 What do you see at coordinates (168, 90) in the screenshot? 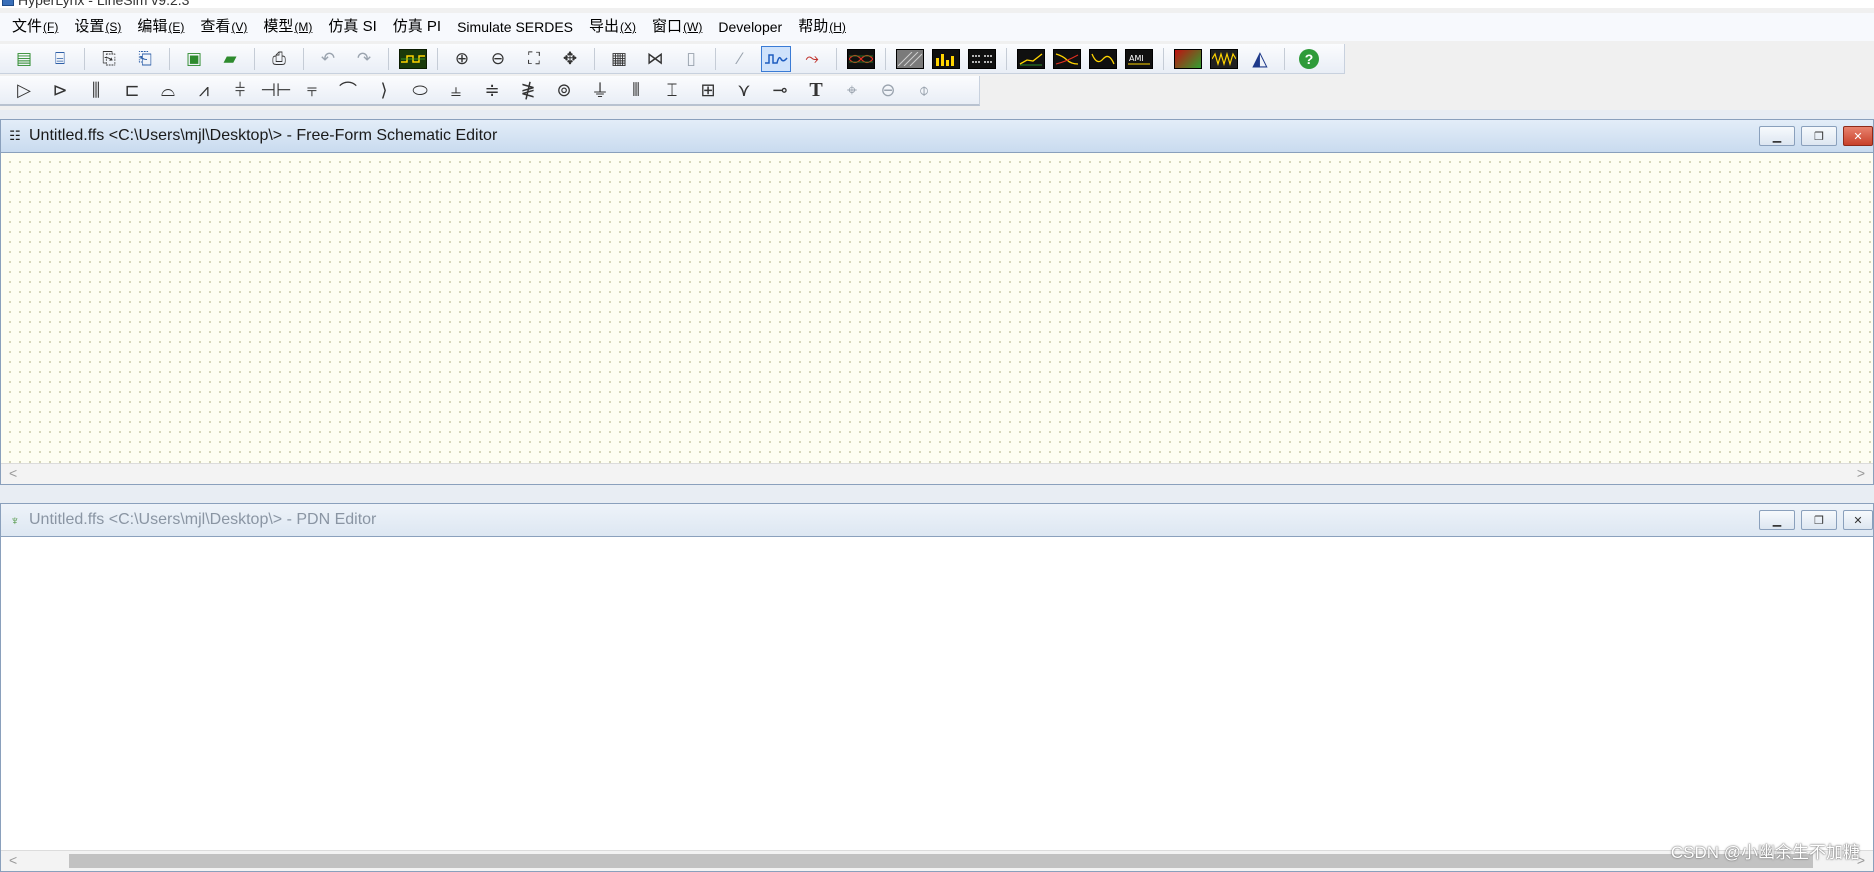
I see `via-icon: ⌓` at bounding box center [168, 90].